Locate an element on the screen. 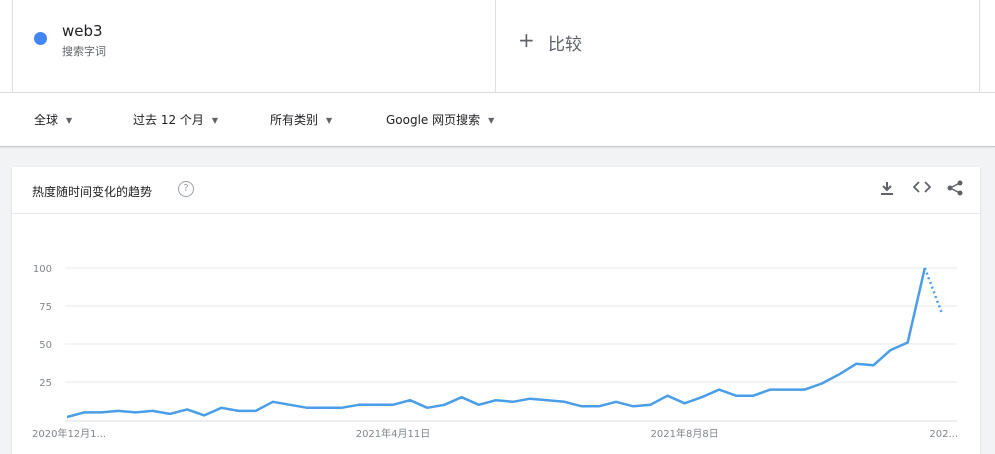 The width and height of the screenshot is (995, 454). partial-data-line is located at coordinates (933, 291).